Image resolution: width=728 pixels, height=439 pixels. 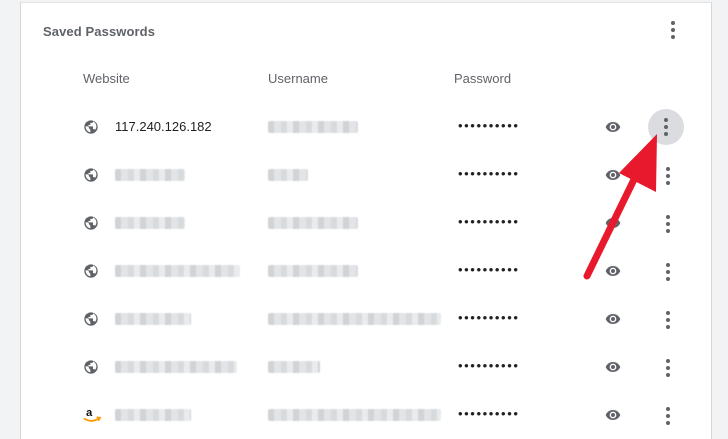 I want to click on row-website: 117.240.126.182, so click(x=163, y=126).